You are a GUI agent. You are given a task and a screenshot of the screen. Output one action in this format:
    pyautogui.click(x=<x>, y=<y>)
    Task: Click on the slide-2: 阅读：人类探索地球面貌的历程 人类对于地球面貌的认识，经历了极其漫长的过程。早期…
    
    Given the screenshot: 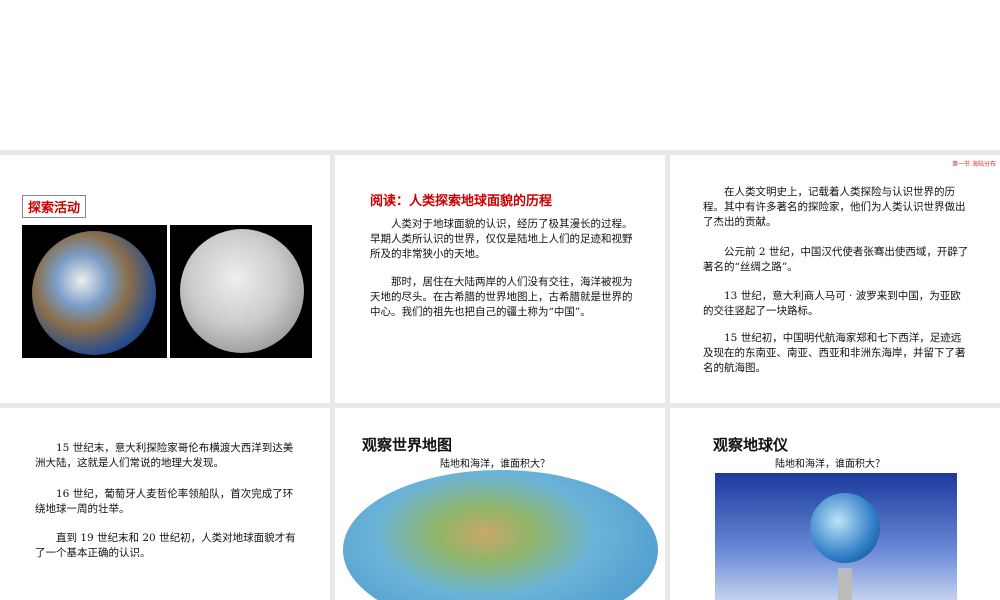 What is the action you would take?
    pyautogui.click(x=500, y=279)
    